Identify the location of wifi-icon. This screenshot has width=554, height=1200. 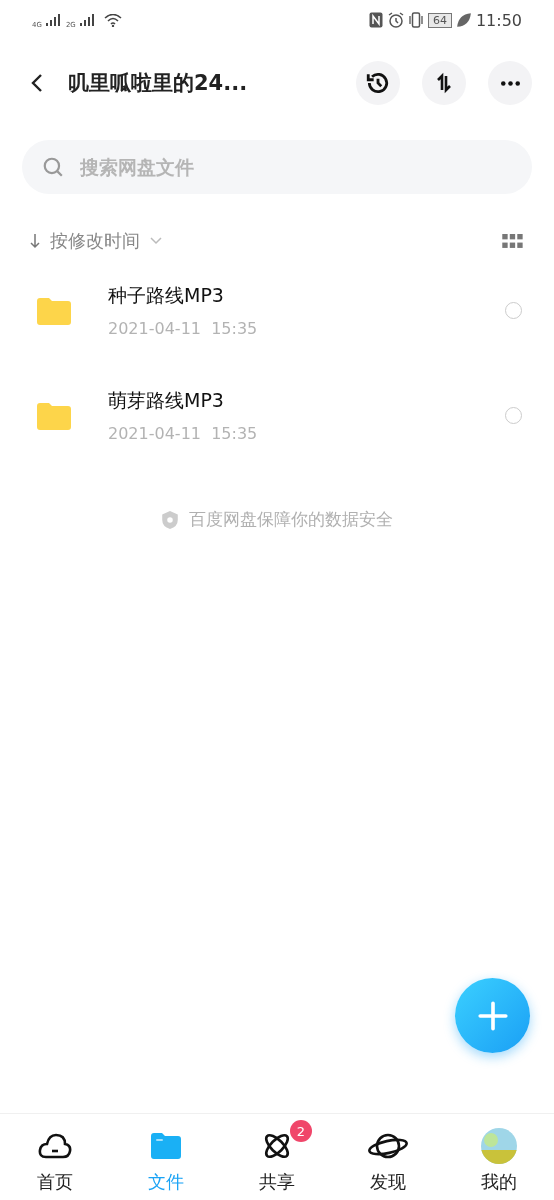
(112, 20).